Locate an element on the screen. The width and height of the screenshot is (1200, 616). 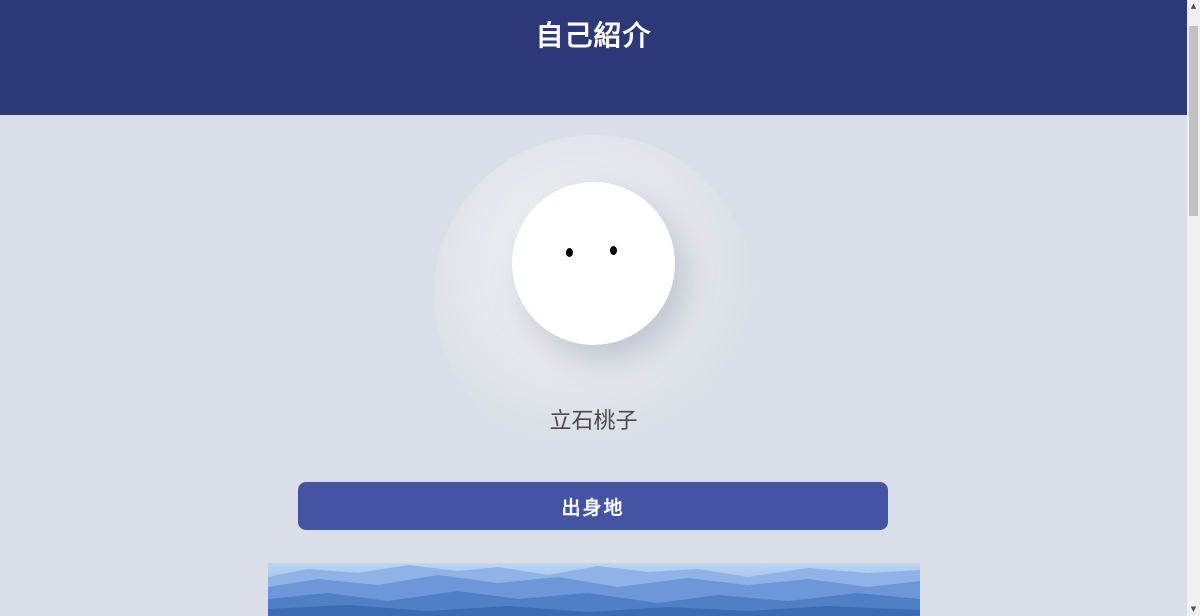
scroll-down-icon: ▼ is located at coordinates (1193, 609).